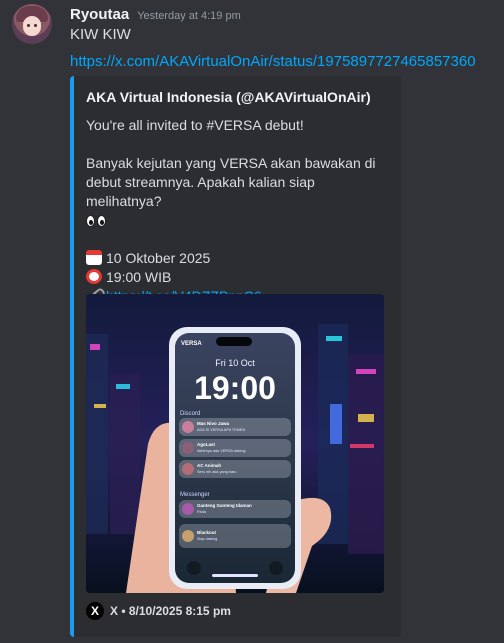  I want to click on embed-date-line: 10 Oktober 2025, so click(238, 258).